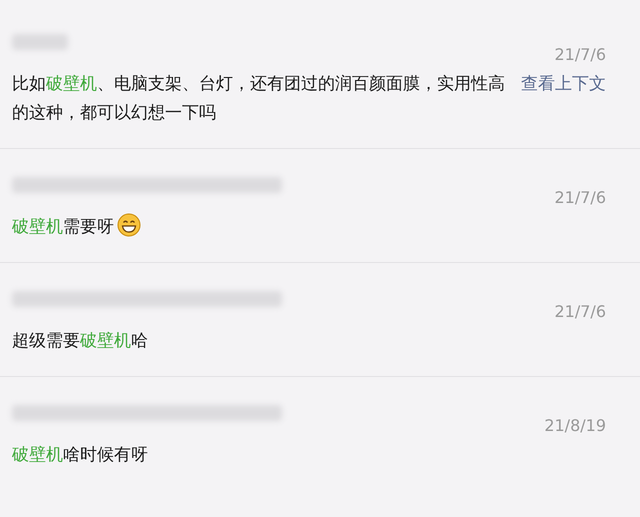  What do you see at coordinates (575, 425) in the screenshot?
I see `comment-date: 21/8/19` at bounding box center [575, 425].